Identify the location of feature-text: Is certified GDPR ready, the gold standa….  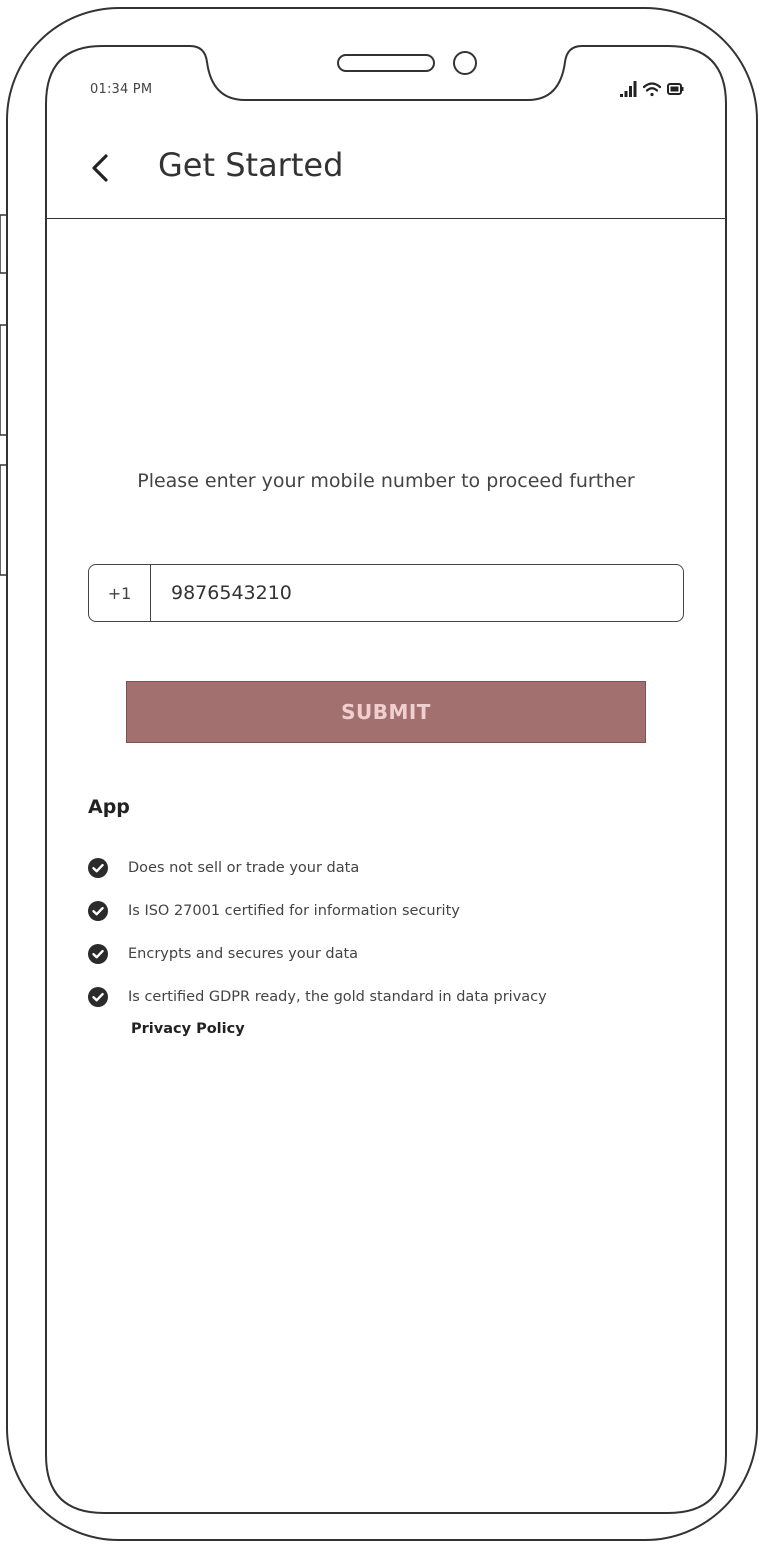
(337, 996).